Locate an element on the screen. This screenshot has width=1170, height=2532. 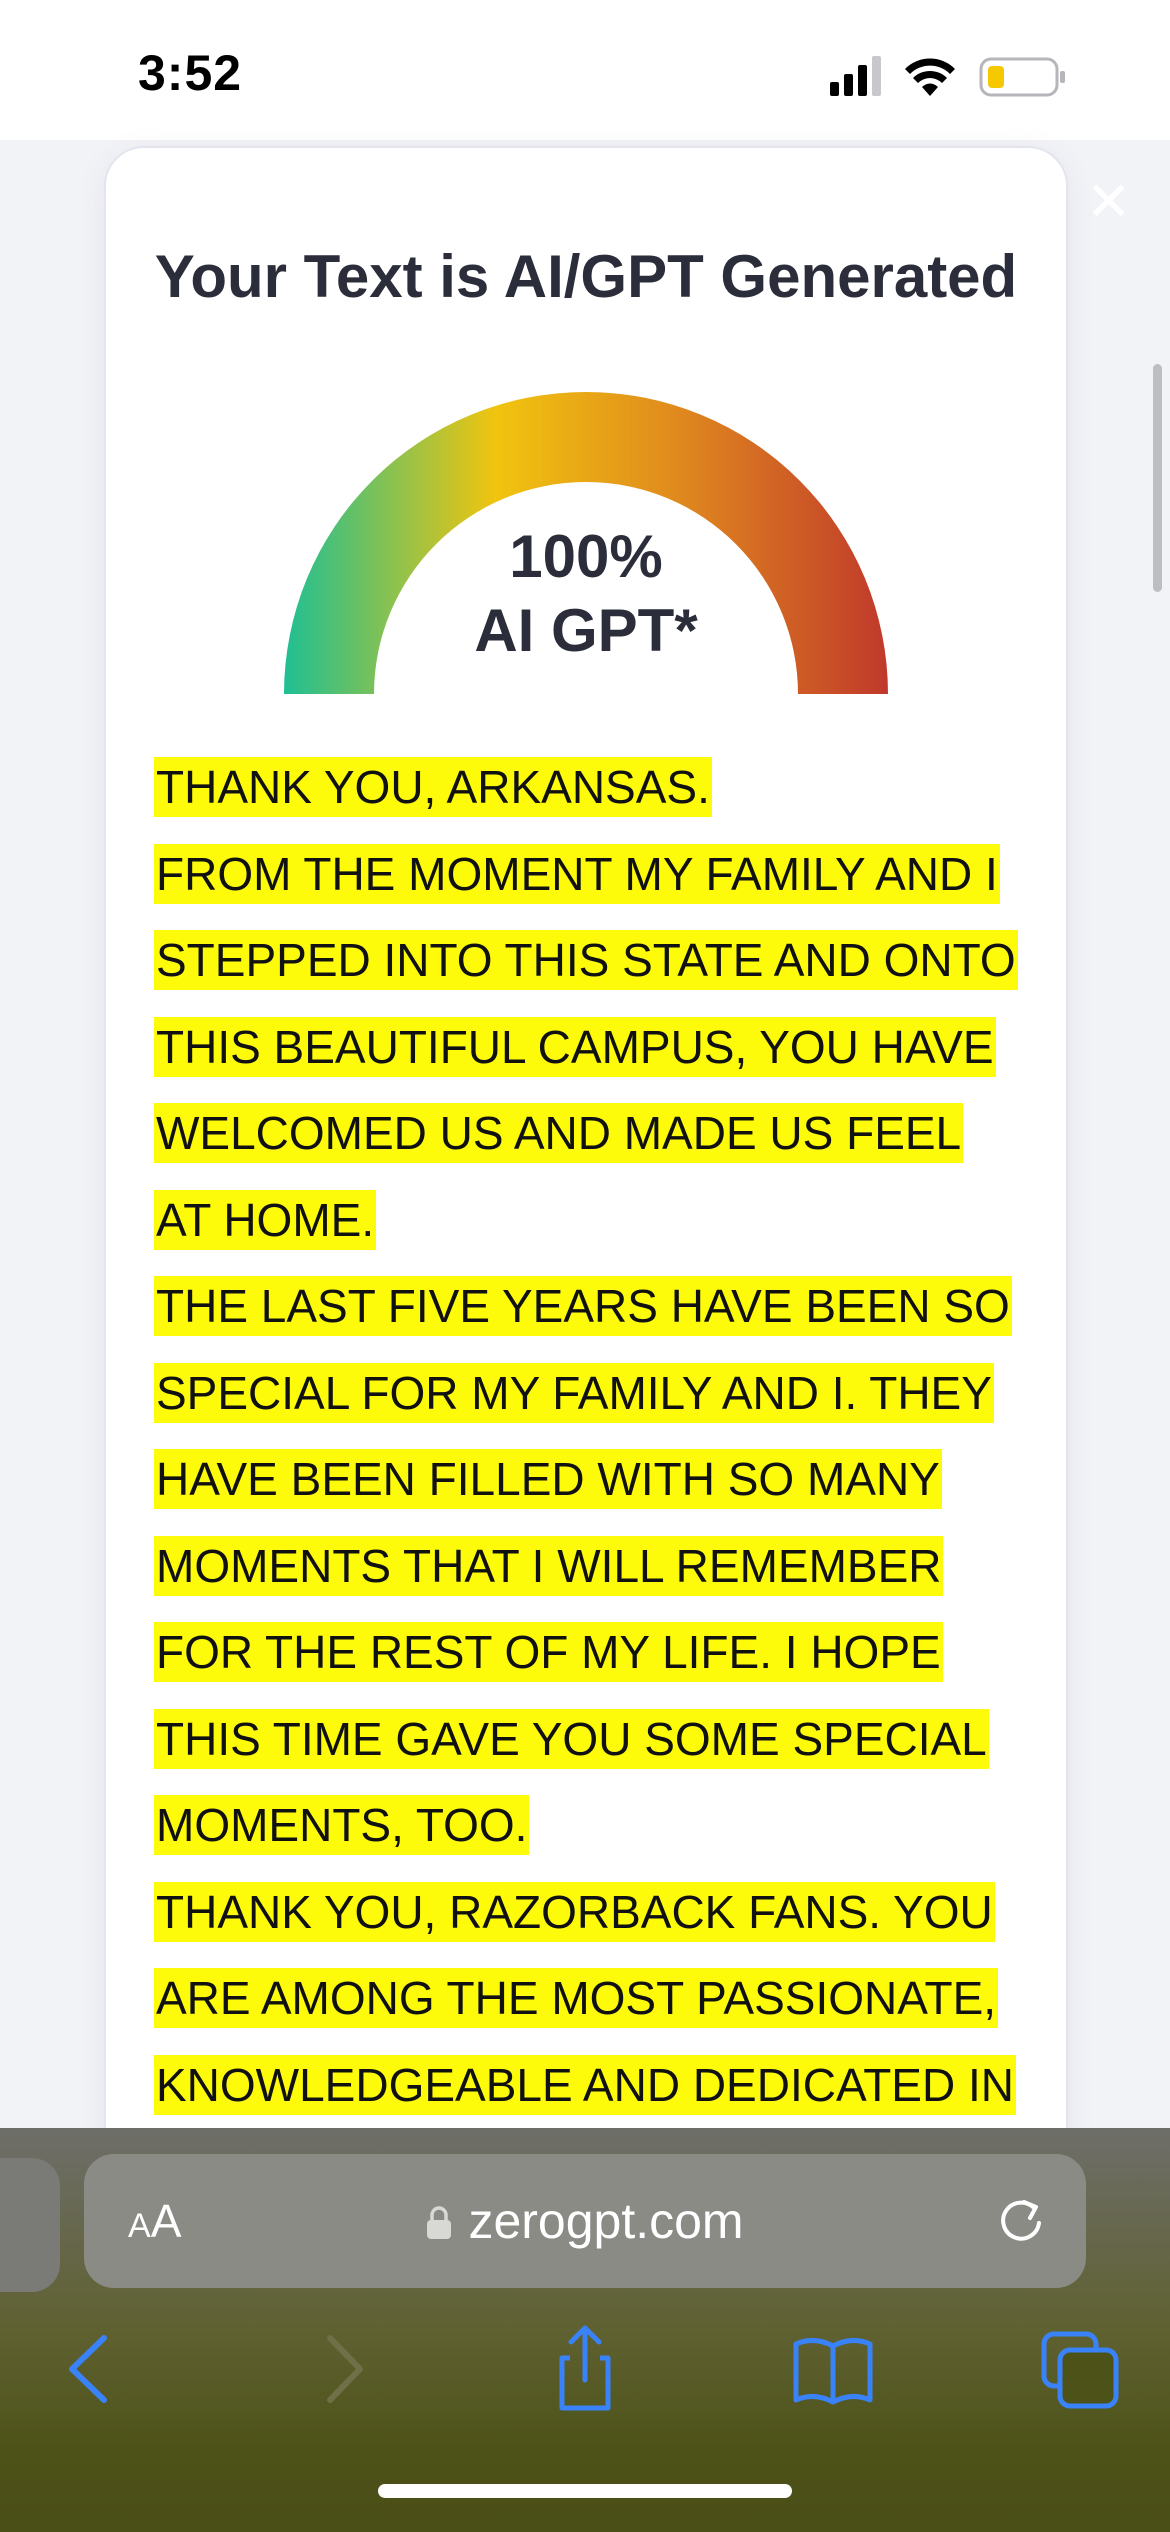
gauge-percent: 100% is located at coordinates (586, 556).